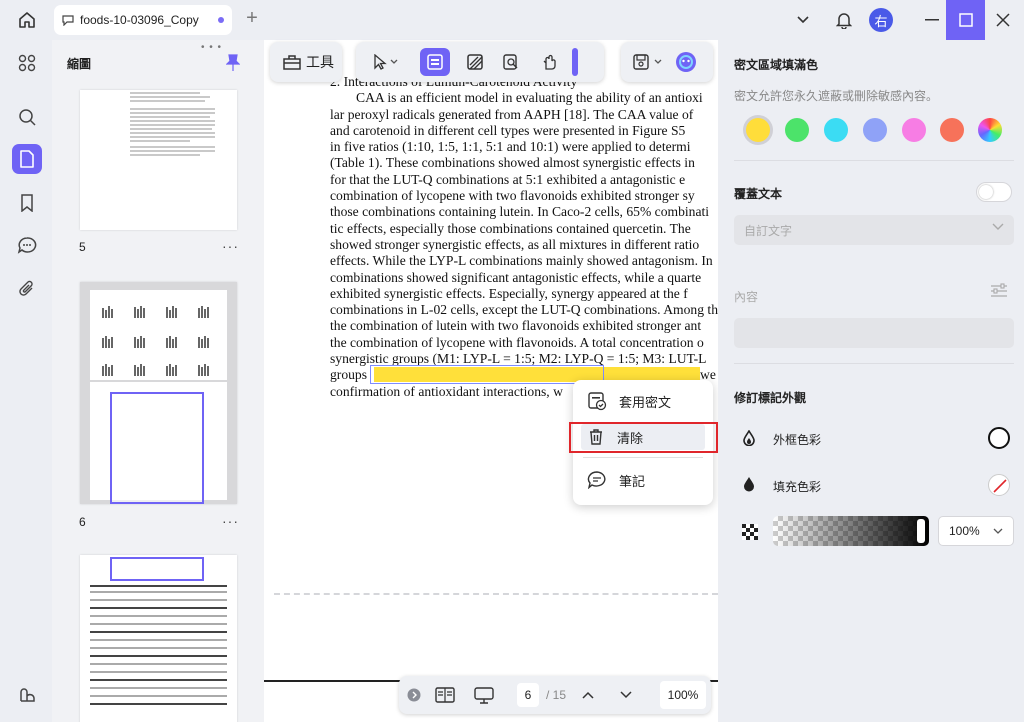 The width and height of the screenshot is (1024, 722). I want to click on page-number-5: 5, so click(82, 247).